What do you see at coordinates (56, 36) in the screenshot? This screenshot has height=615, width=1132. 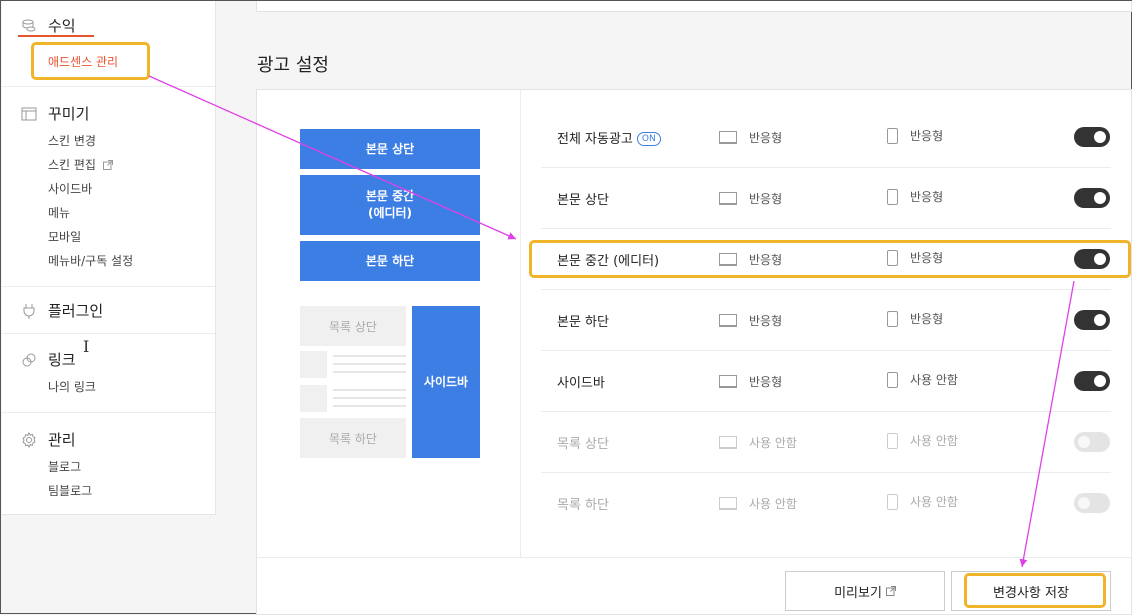 I see `active-underline` at bounding box center [56, 36].